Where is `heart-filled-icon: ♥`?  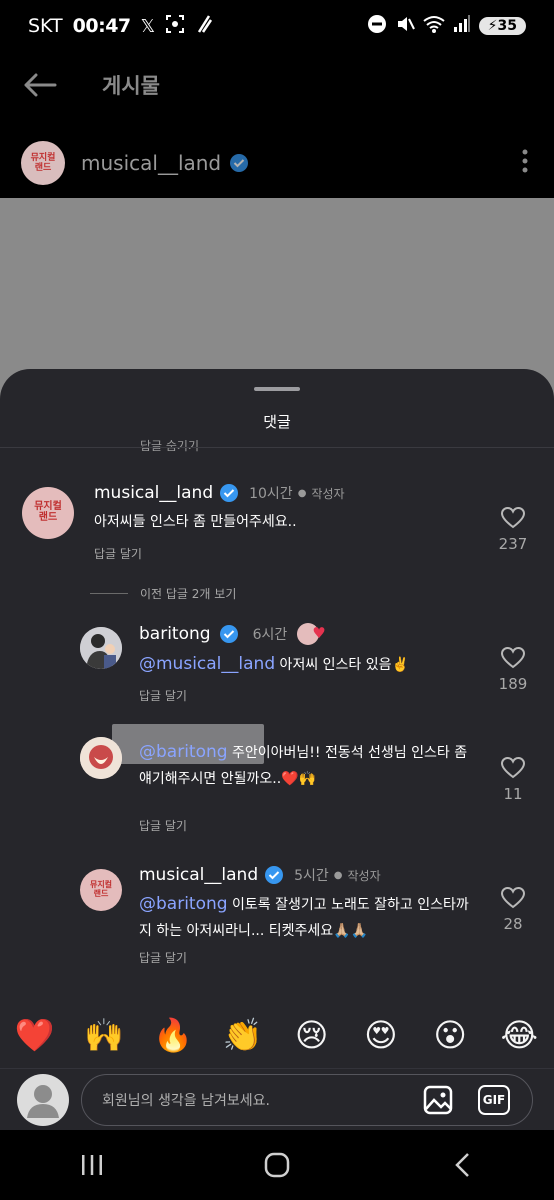
heart-filled-icon: ♥ is located at coordinates (319, 633).